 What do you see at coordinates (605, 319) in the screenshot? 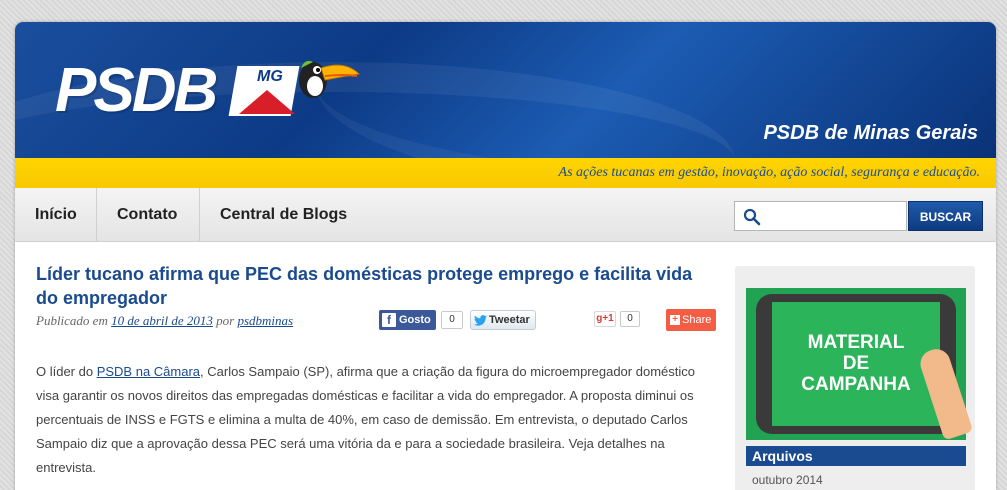
I see `google-plus-button: g+1` at bounding box center [605, 319].